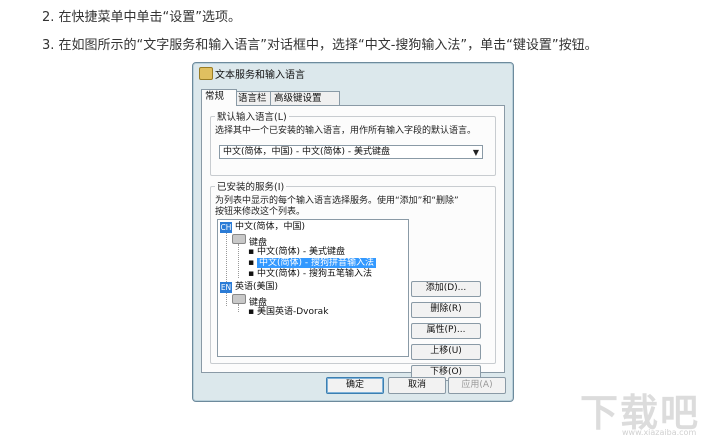 This screenshot has width=714, height=447. What do you see at coordinates (659, 432) in the screenshot?
I see `watermark-url: www.xiazaiba.com` at bounding box center [659, 432].